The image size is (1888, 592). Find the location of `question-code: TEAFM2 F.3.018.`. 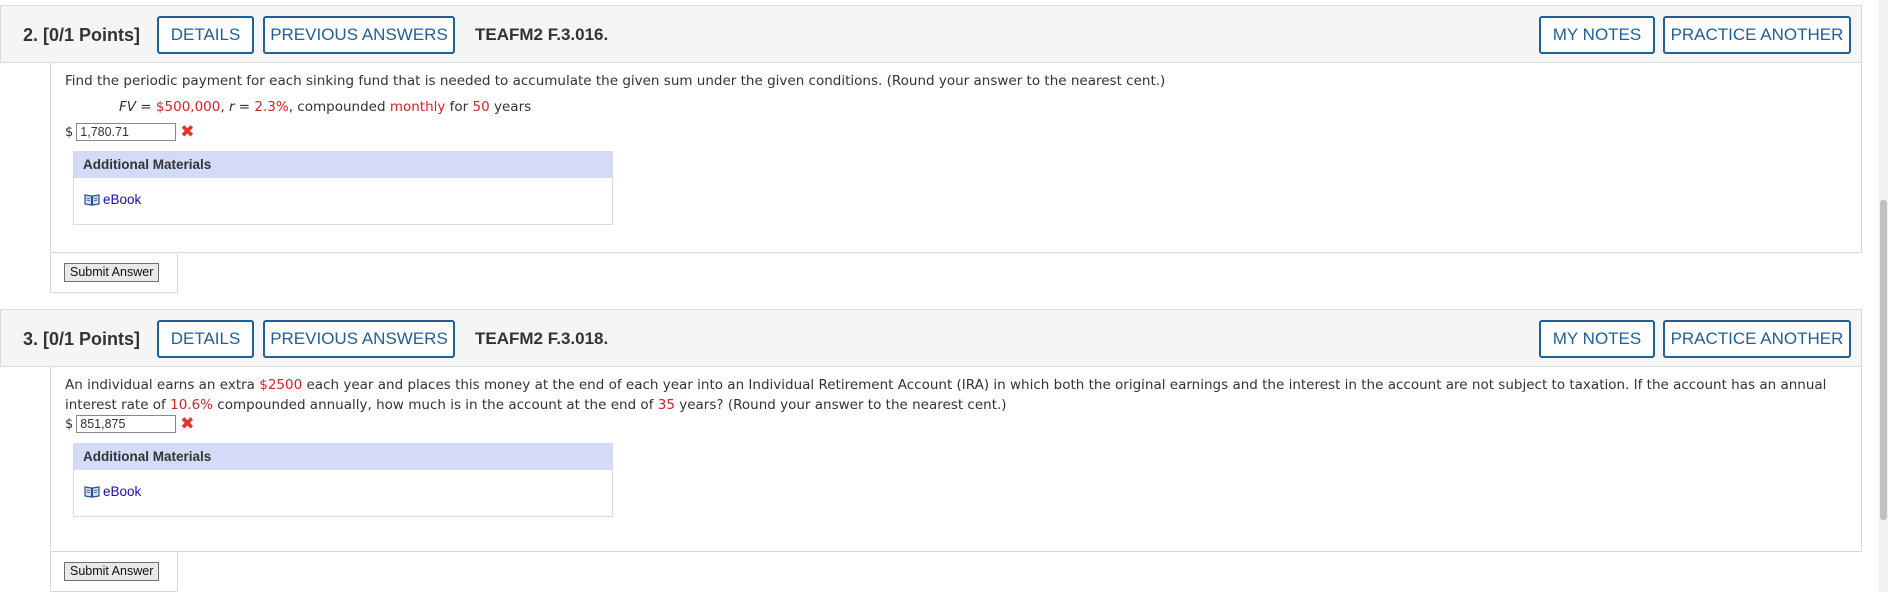

question-code: TEAFM2 F.3.018. is located at coordinates (542, 338).